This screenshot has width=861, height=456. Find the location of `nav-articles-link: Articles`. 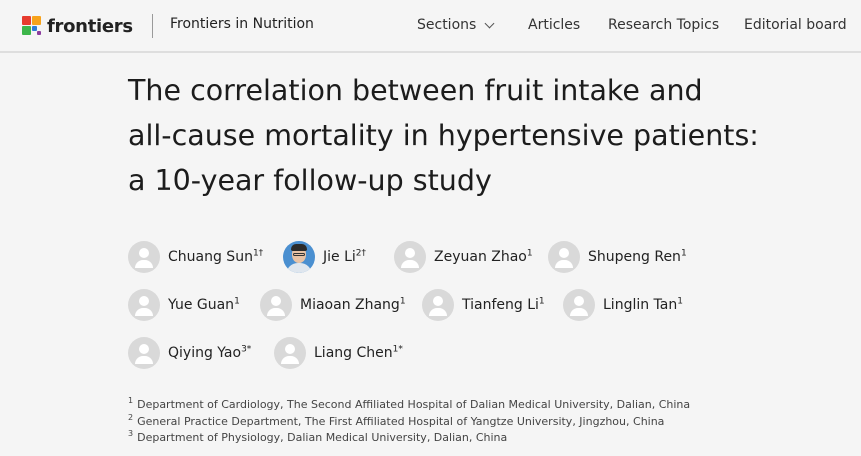

nav-articles-link: Articles is located at coordinates (554, 25).